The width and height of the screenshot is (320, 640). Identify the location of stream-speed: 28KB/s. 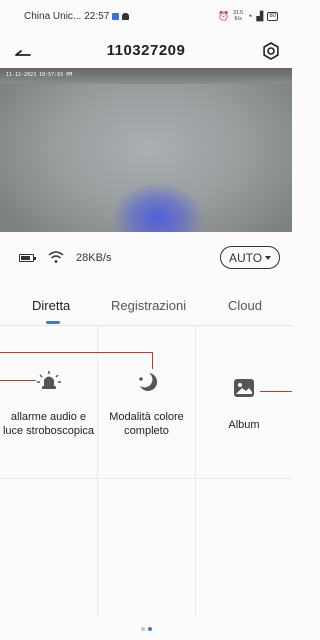
(94, 258).